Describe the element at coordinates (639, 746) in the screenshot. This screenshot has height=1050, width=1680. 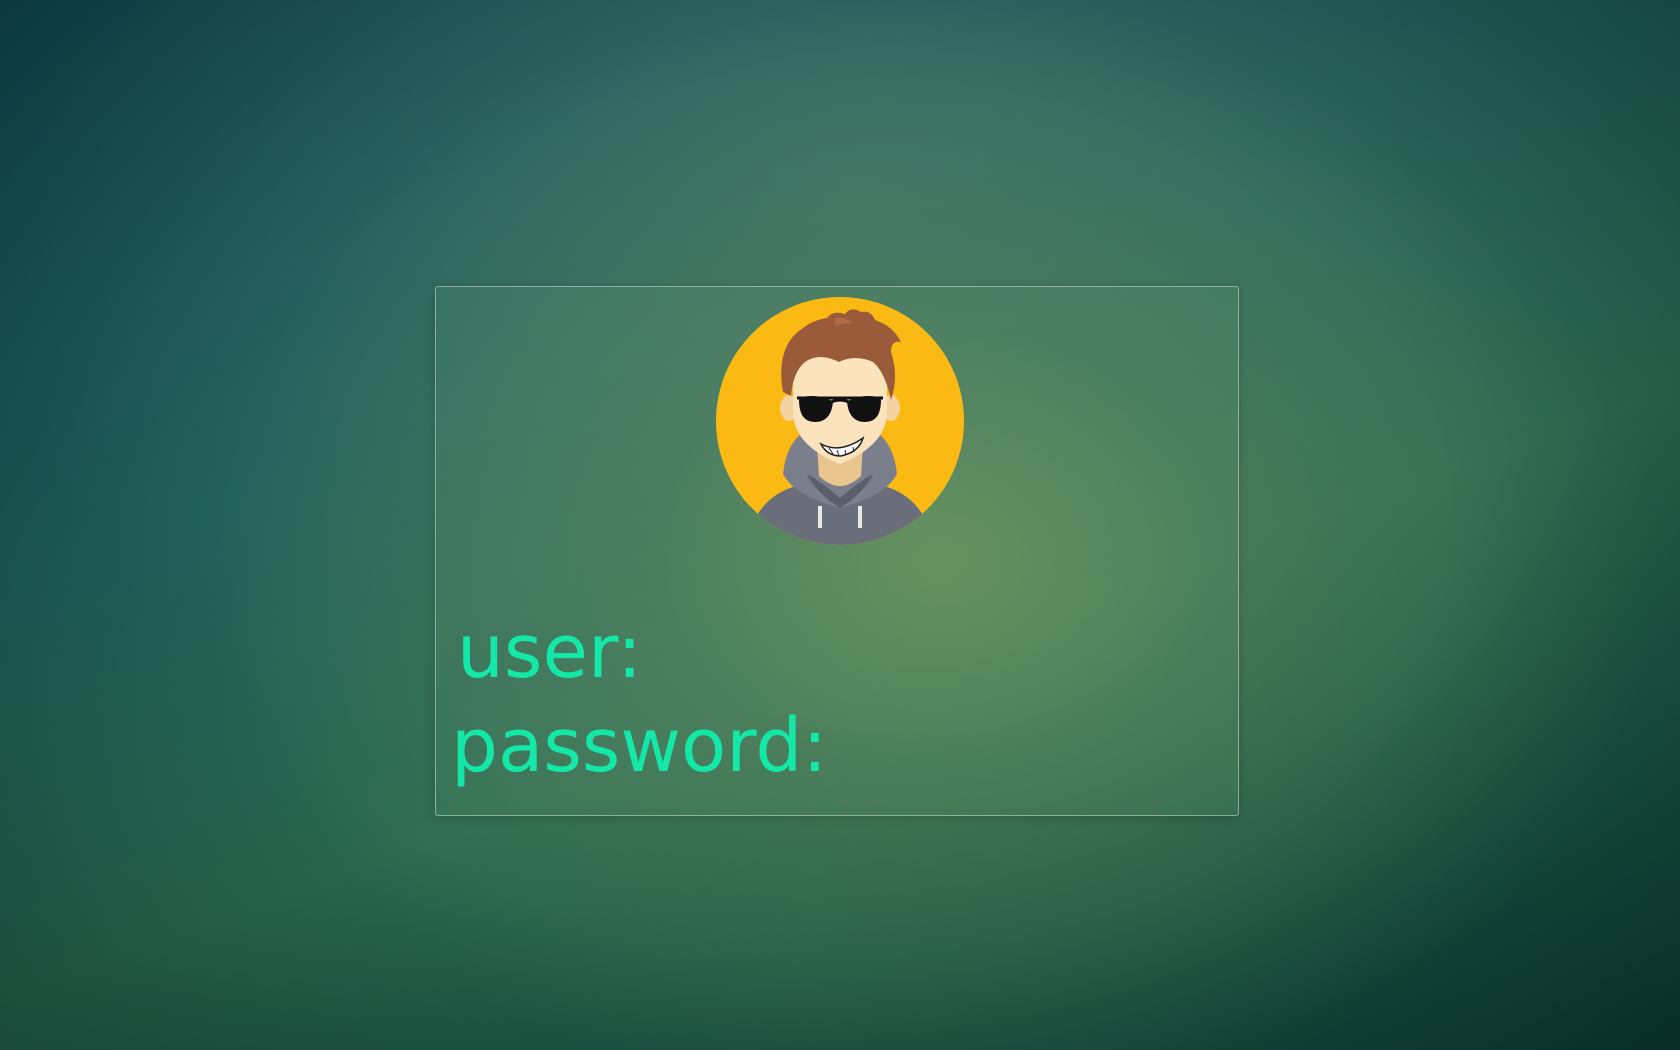
I see `password-label: password:` at that location.